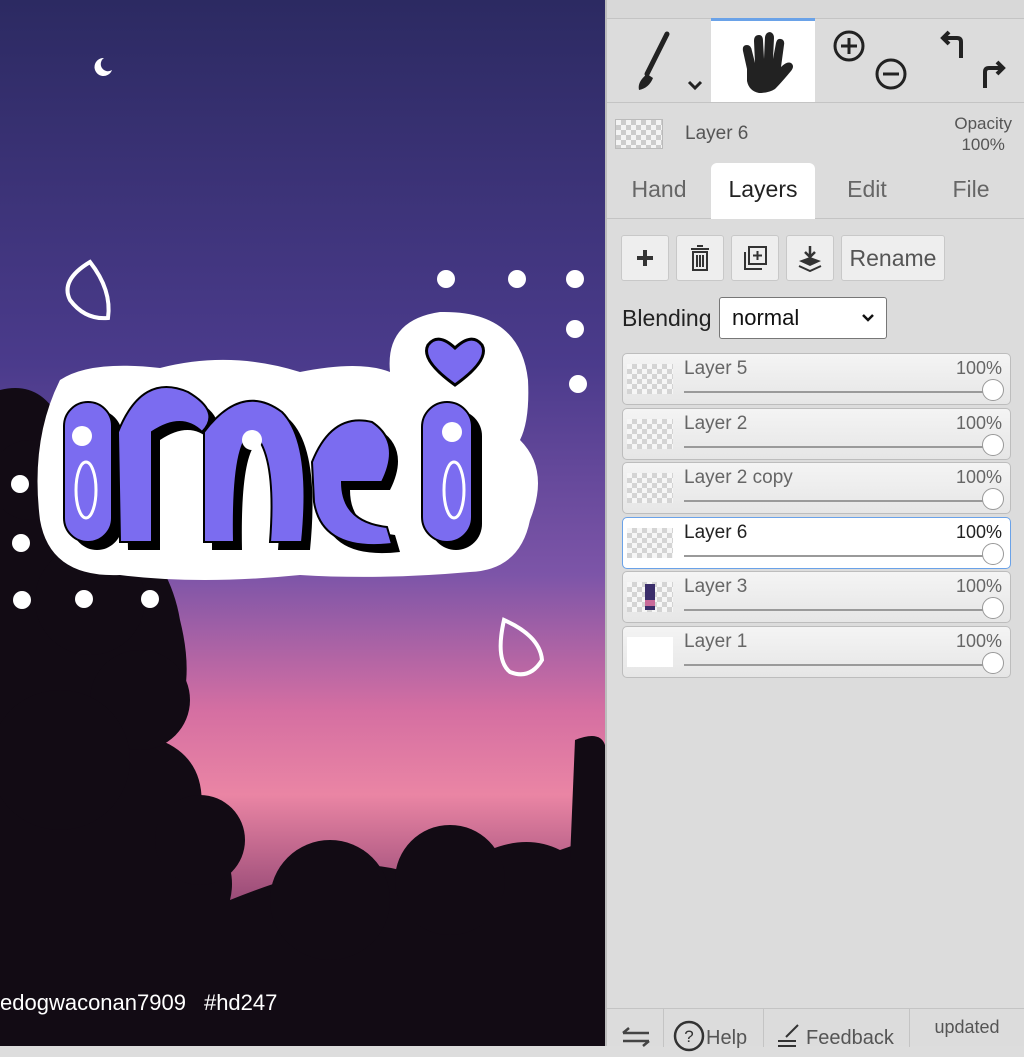 Image resolution: width=1024 pixels, height=1057 pixels. Describe the element at coordinates (803, 318) in the screenshot. I see `blending-select: normal` at that location.